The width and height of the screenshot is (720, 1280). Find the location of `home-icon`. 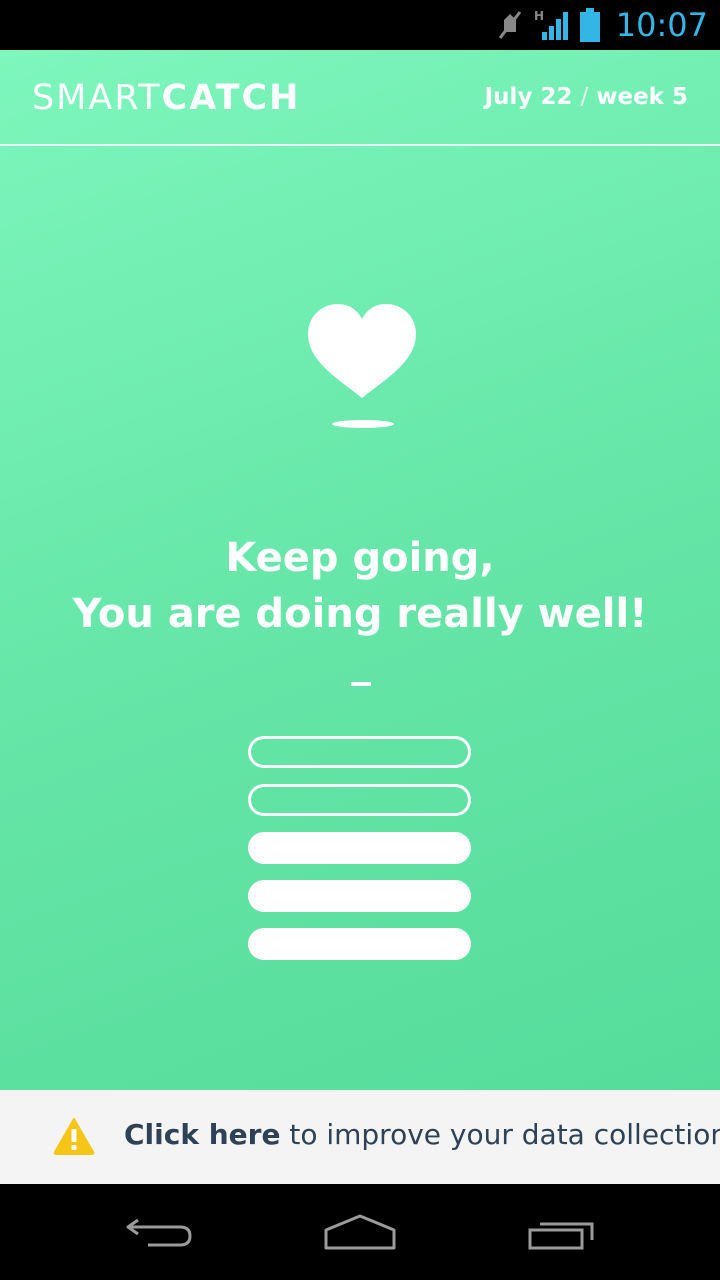

home-icon is located at coordinates (360, 1232).